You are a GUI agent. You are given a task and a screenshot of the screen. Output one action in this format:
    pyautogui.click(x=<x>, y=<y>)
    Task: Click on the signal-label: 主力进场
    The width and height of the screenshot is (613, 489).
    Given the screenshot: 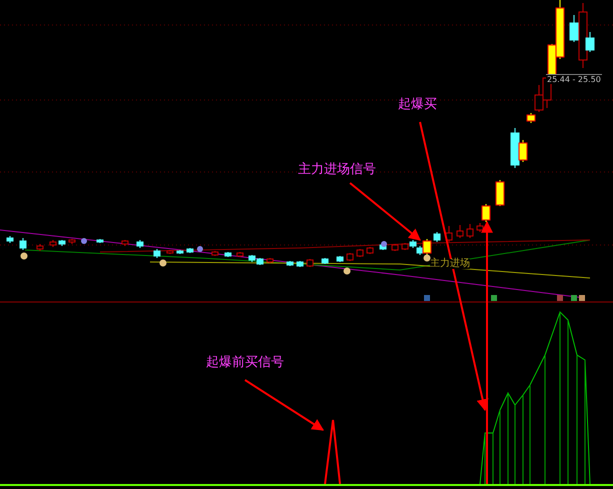 What is the action you would take?
    pyautogui.click(x=450, y=264)
    